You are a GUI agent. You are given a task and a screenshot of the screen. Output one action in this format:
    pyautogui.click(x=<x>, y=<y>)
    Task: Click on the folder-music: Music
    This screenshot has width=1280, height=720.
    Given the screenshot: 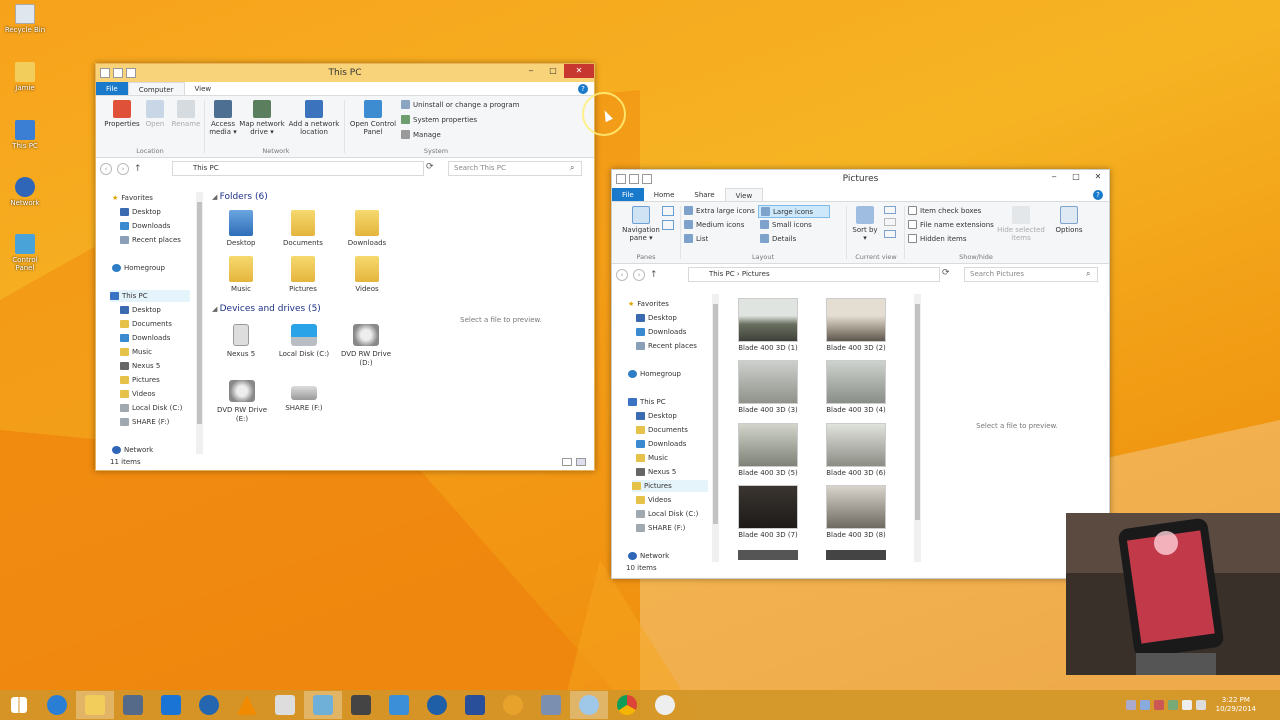 What is the action you would take?
    pyautogui.click(x=241, y=275)
    